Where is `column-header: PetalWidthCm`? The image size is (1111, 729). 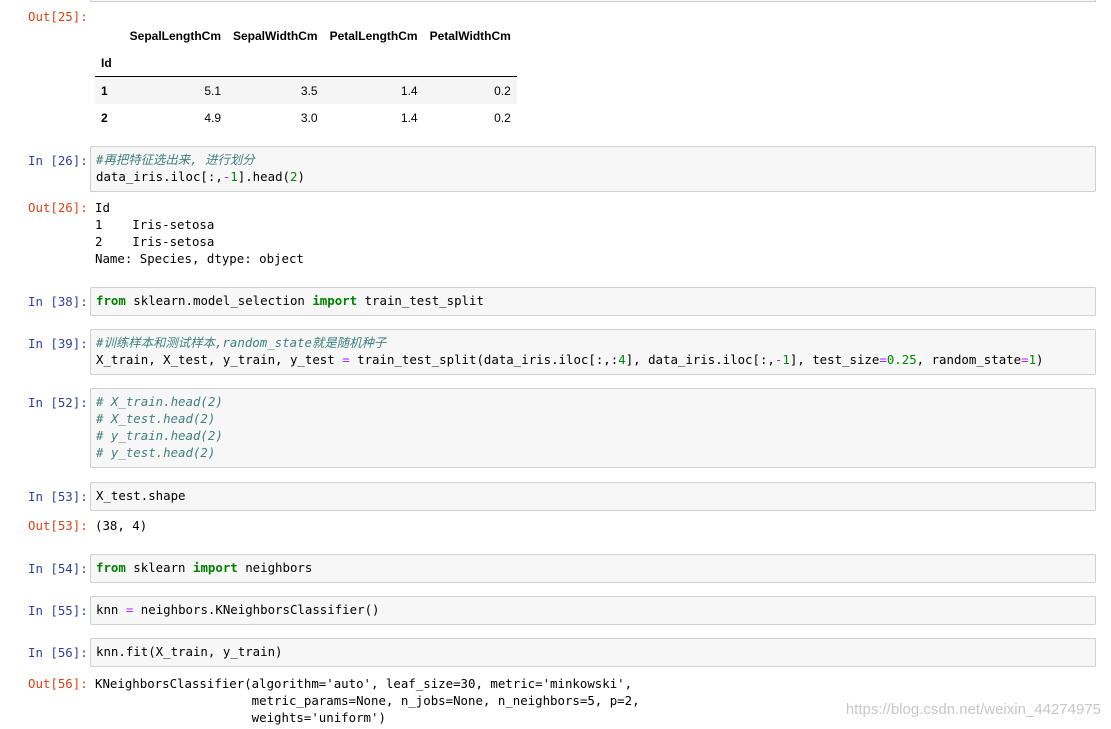
column-header: PetalWidthCm is located at coordinates (470, 35).